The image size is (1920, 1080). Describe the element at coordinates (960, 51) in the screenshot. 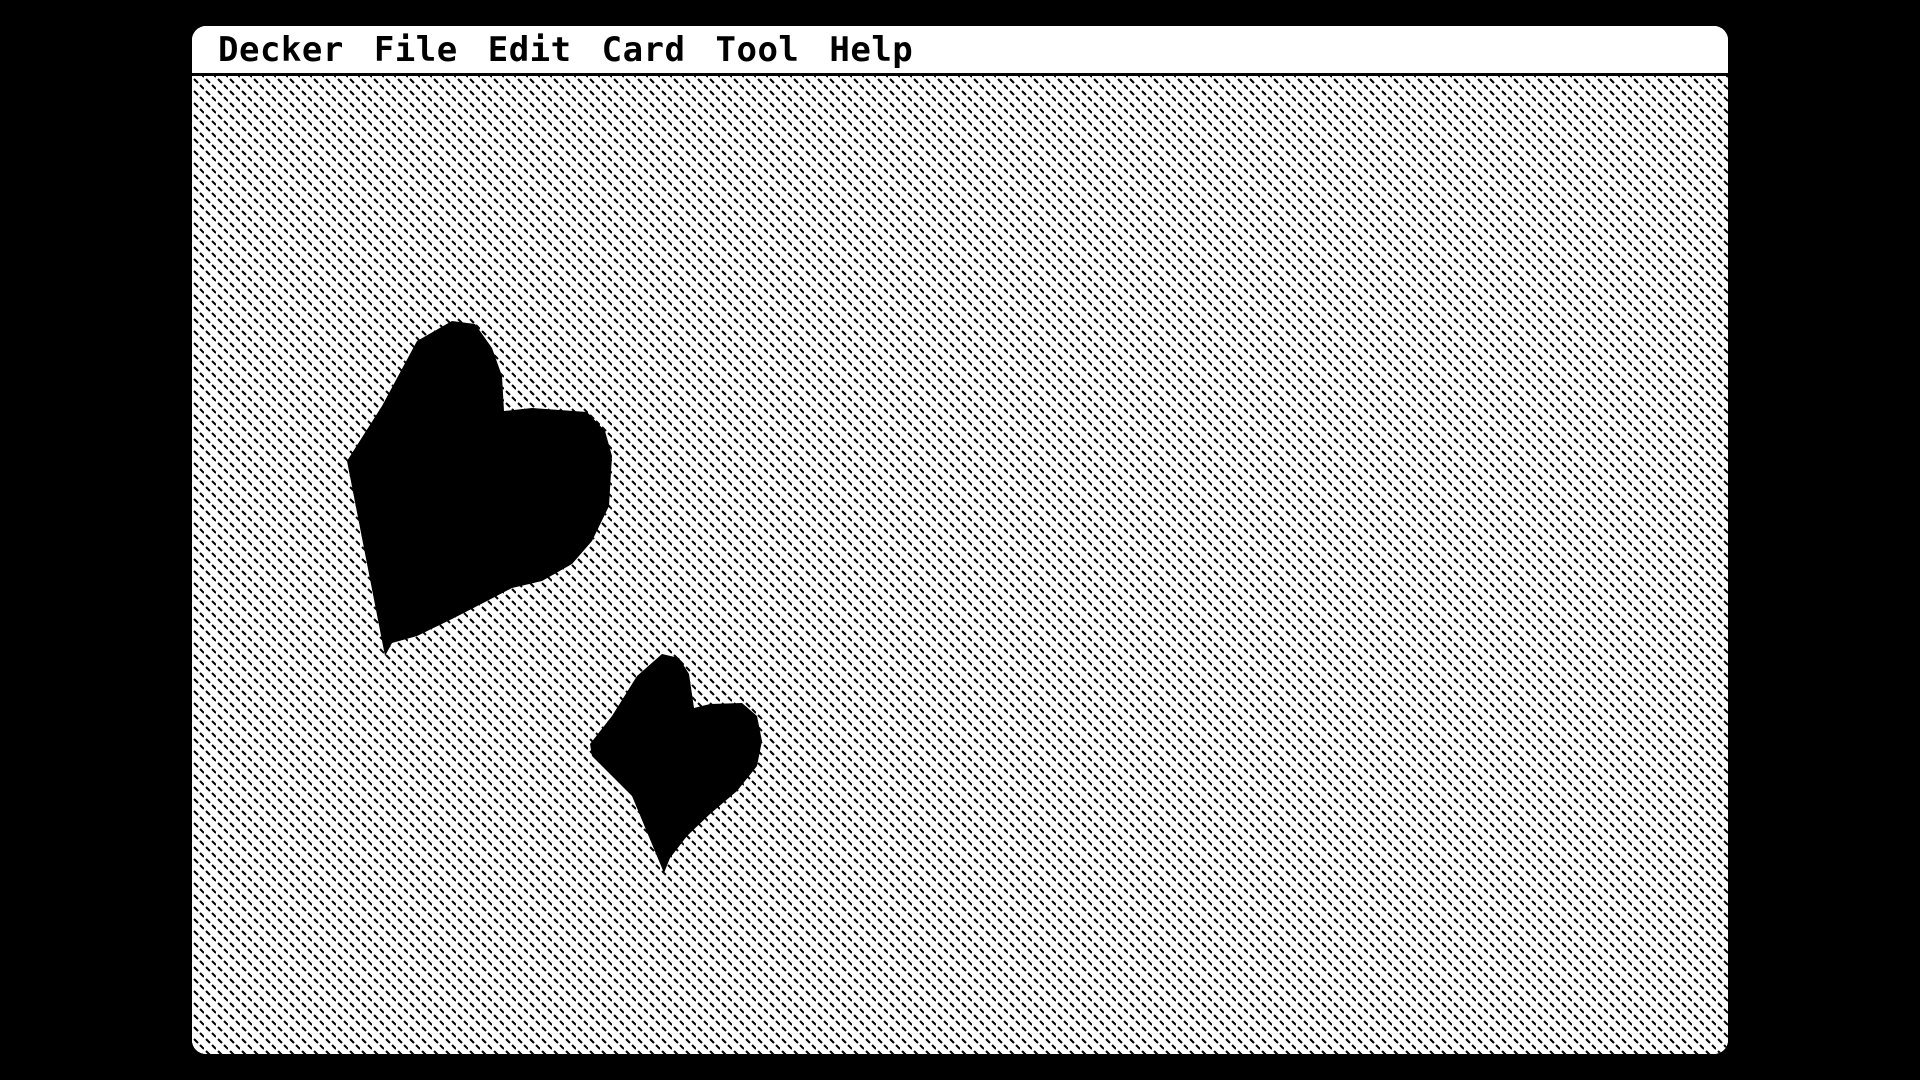

I see `menu-bar: Decker File Edit Card Tool Help` at that location.